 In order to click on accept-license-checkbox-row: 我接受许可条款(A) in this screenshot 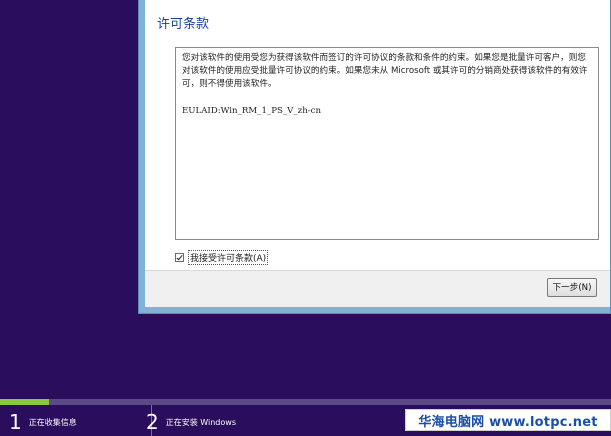, I will do `click(222, 257)`.